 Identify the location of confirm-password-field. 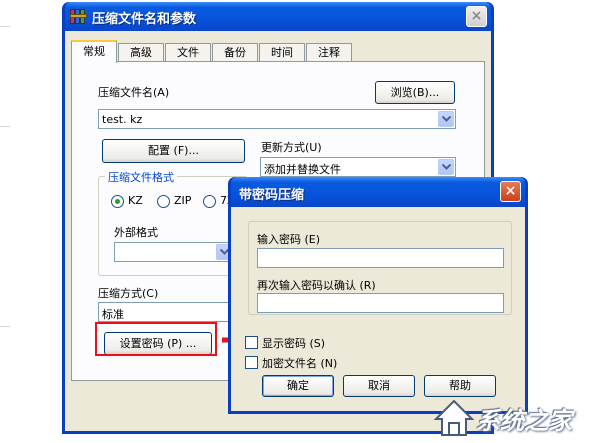
(380, 303).